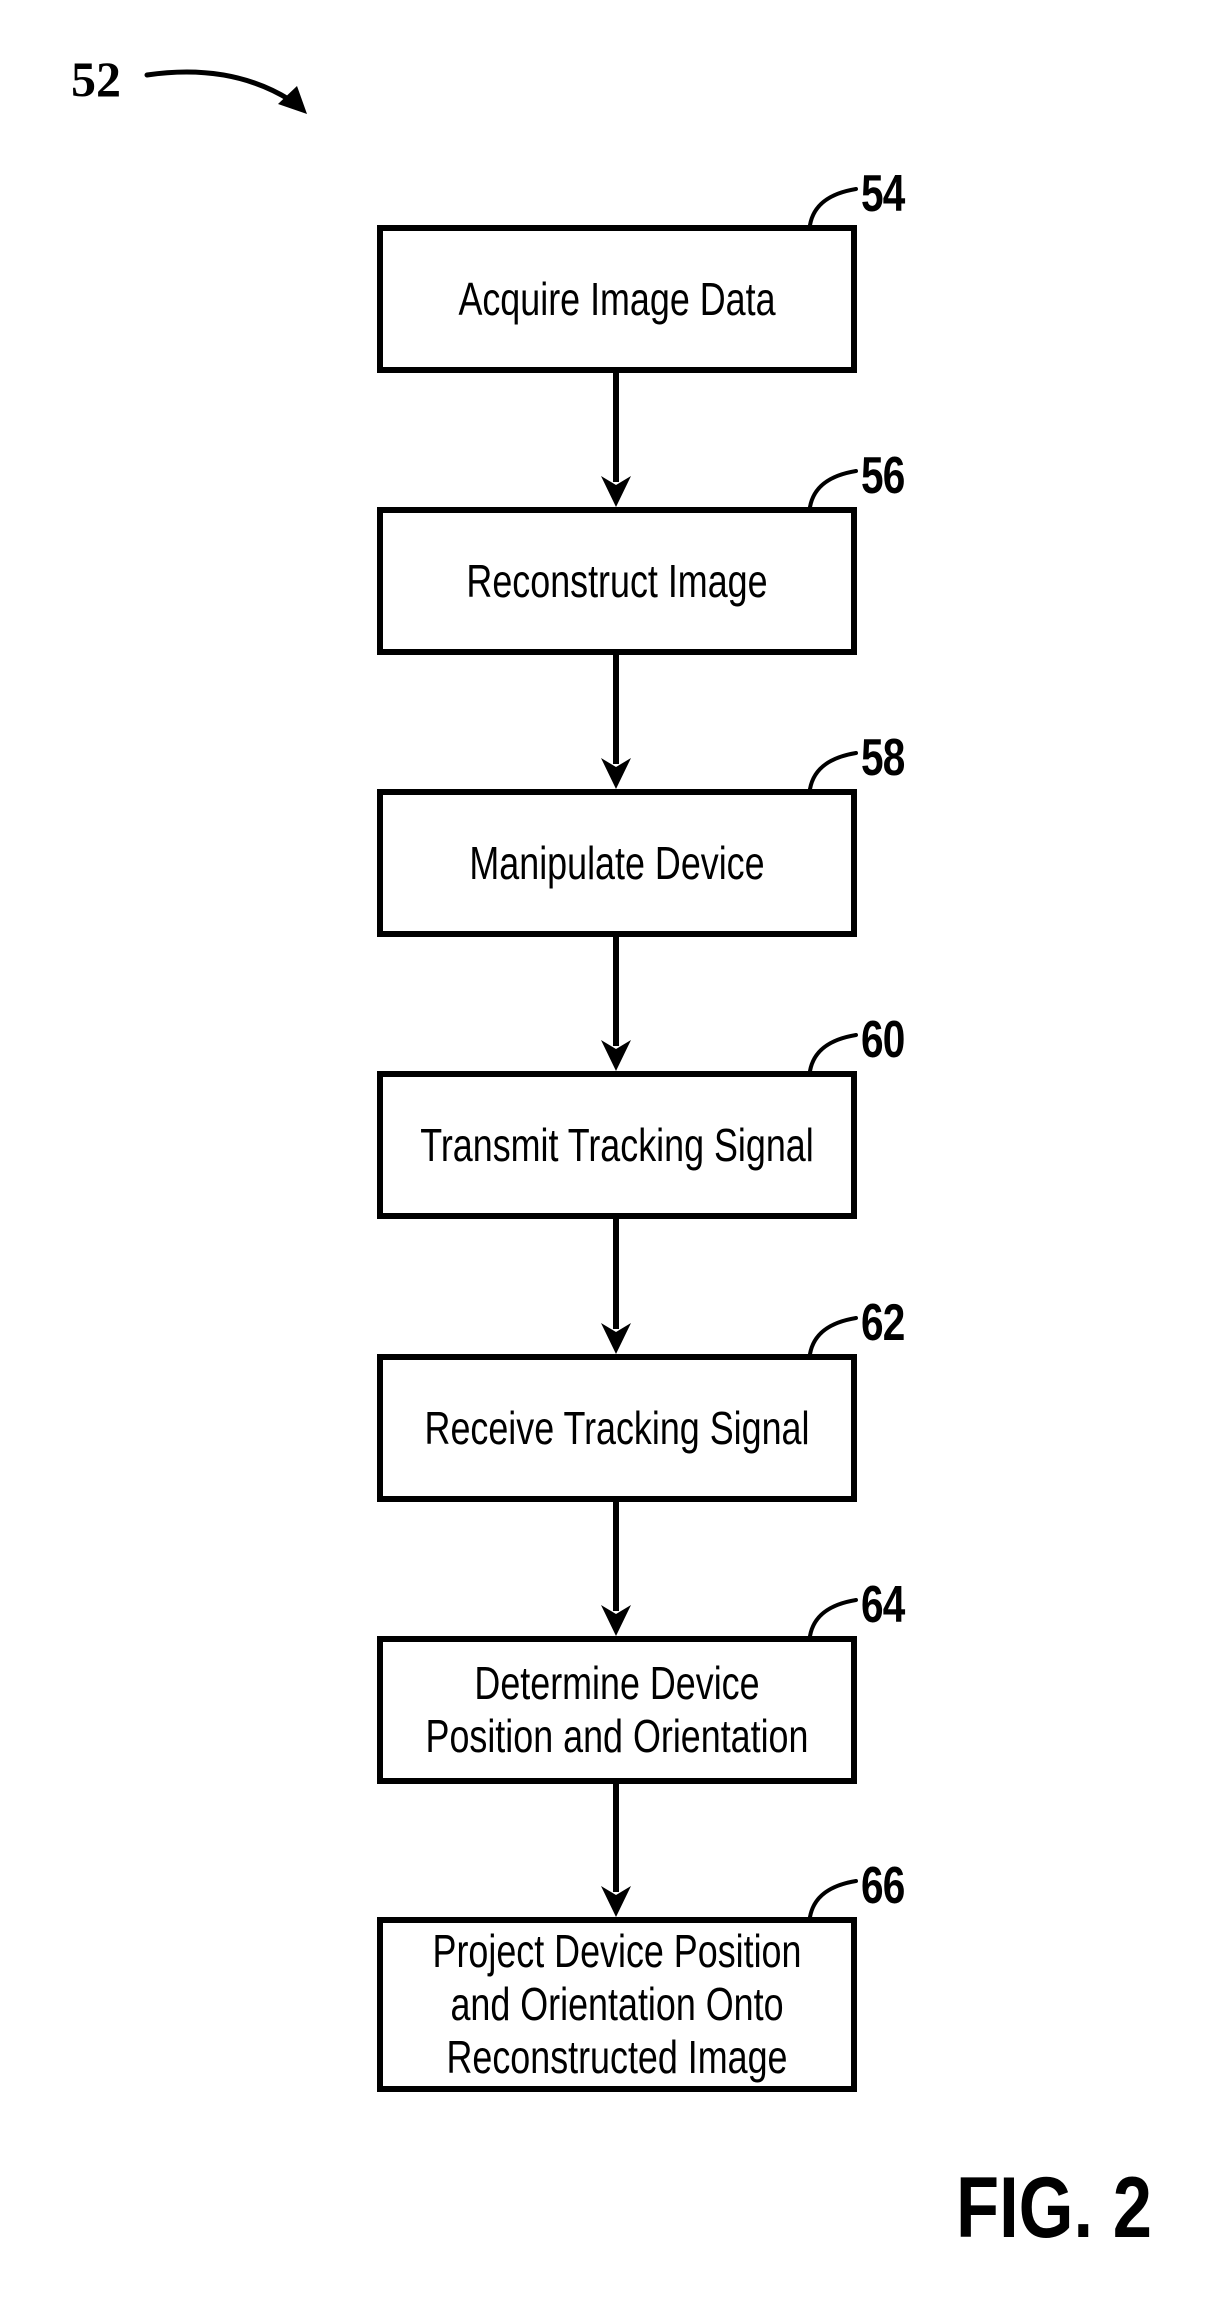  I want to click on step-box-reconstruct-image: Reconstruct Image, so click(617, 581).